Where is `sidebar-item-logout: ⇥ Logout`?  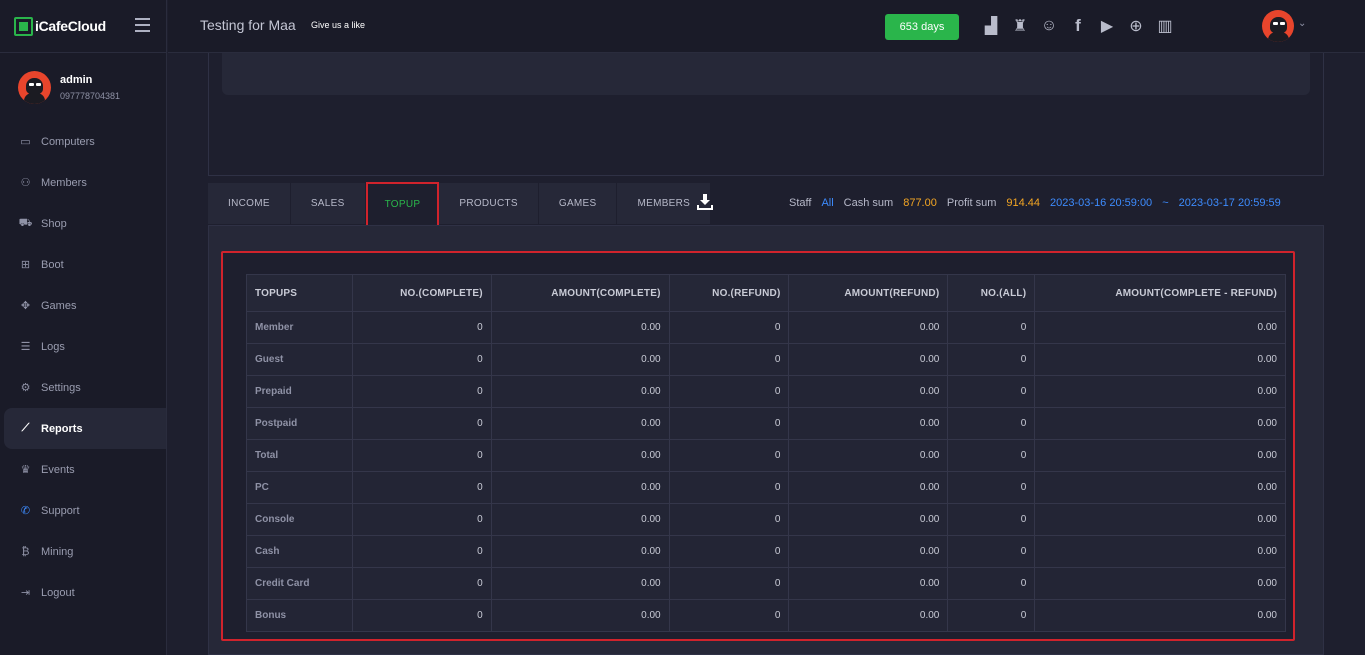 sidebar-item-logout: ⇥ Logout is located at coordinates (83, 592).